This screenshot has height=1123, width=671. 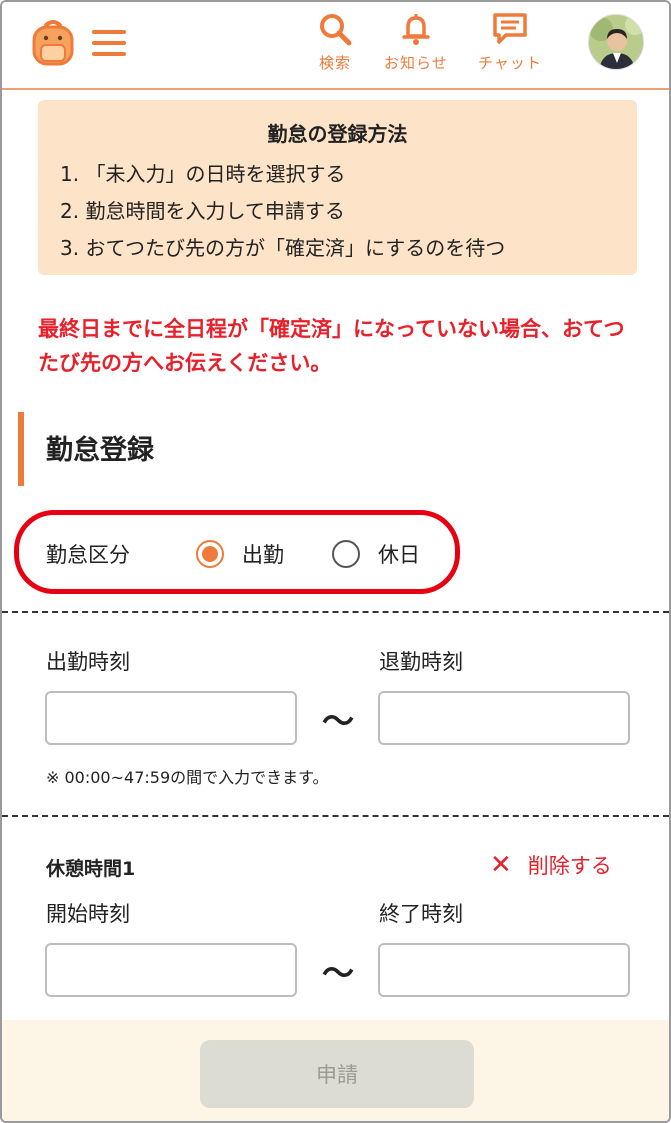 I want to click on delete-break-label: 削除する, so click(x=569, y=866).